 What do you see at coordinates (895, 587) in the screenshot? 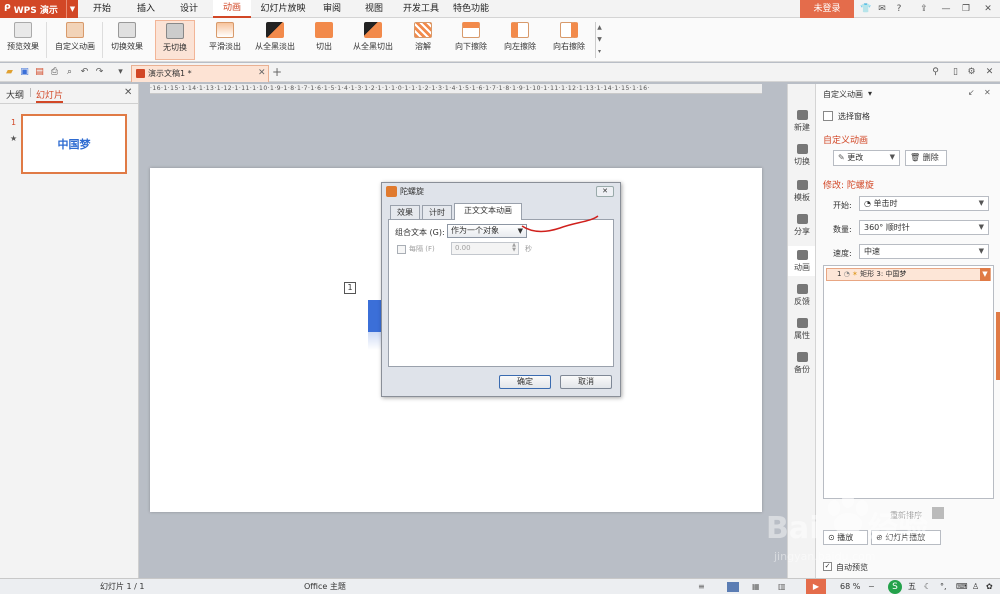
I see `ime-logo-icon: S` at bounding box center [895, 587].